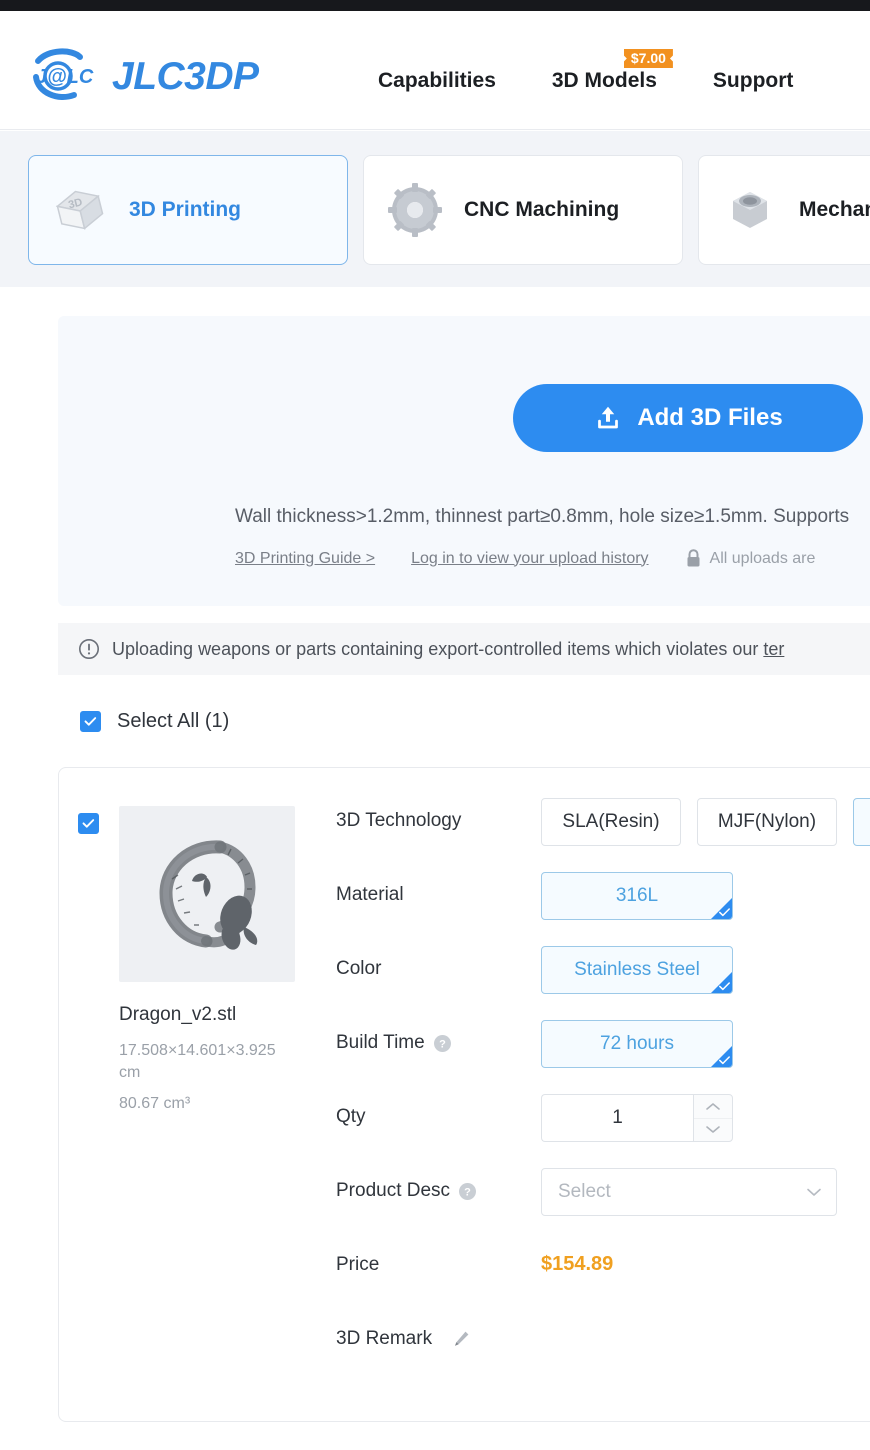  What do you see at coordinates (351, 1116) in the screenshot?
I see `label-qty: Qty` at bounding box center [351, 1116].